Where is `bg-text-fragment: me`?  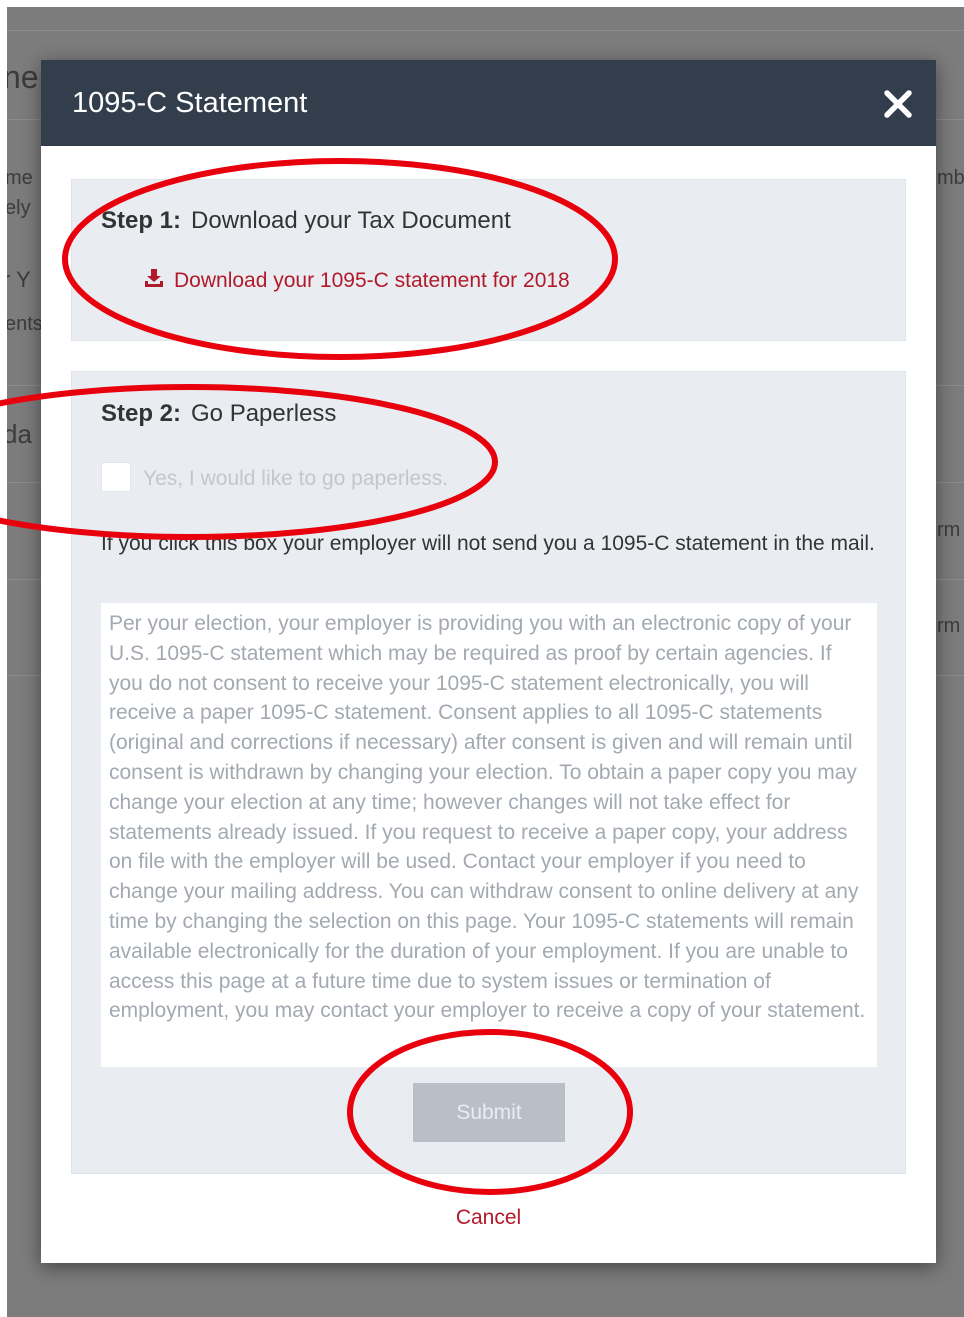 bg-text-fragment: me is located at coordinates (20, 178).